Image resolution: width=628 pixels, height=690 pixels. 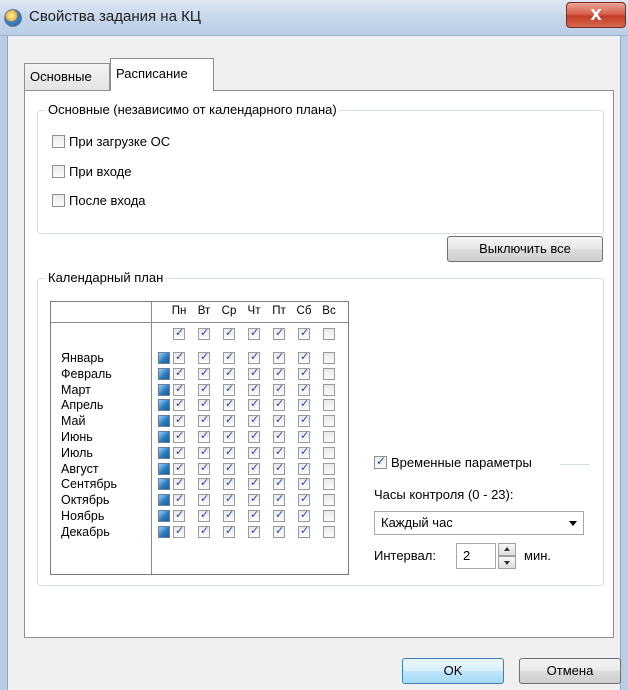 I want to click on time-params-checkbox, so click(x=380, y=461).